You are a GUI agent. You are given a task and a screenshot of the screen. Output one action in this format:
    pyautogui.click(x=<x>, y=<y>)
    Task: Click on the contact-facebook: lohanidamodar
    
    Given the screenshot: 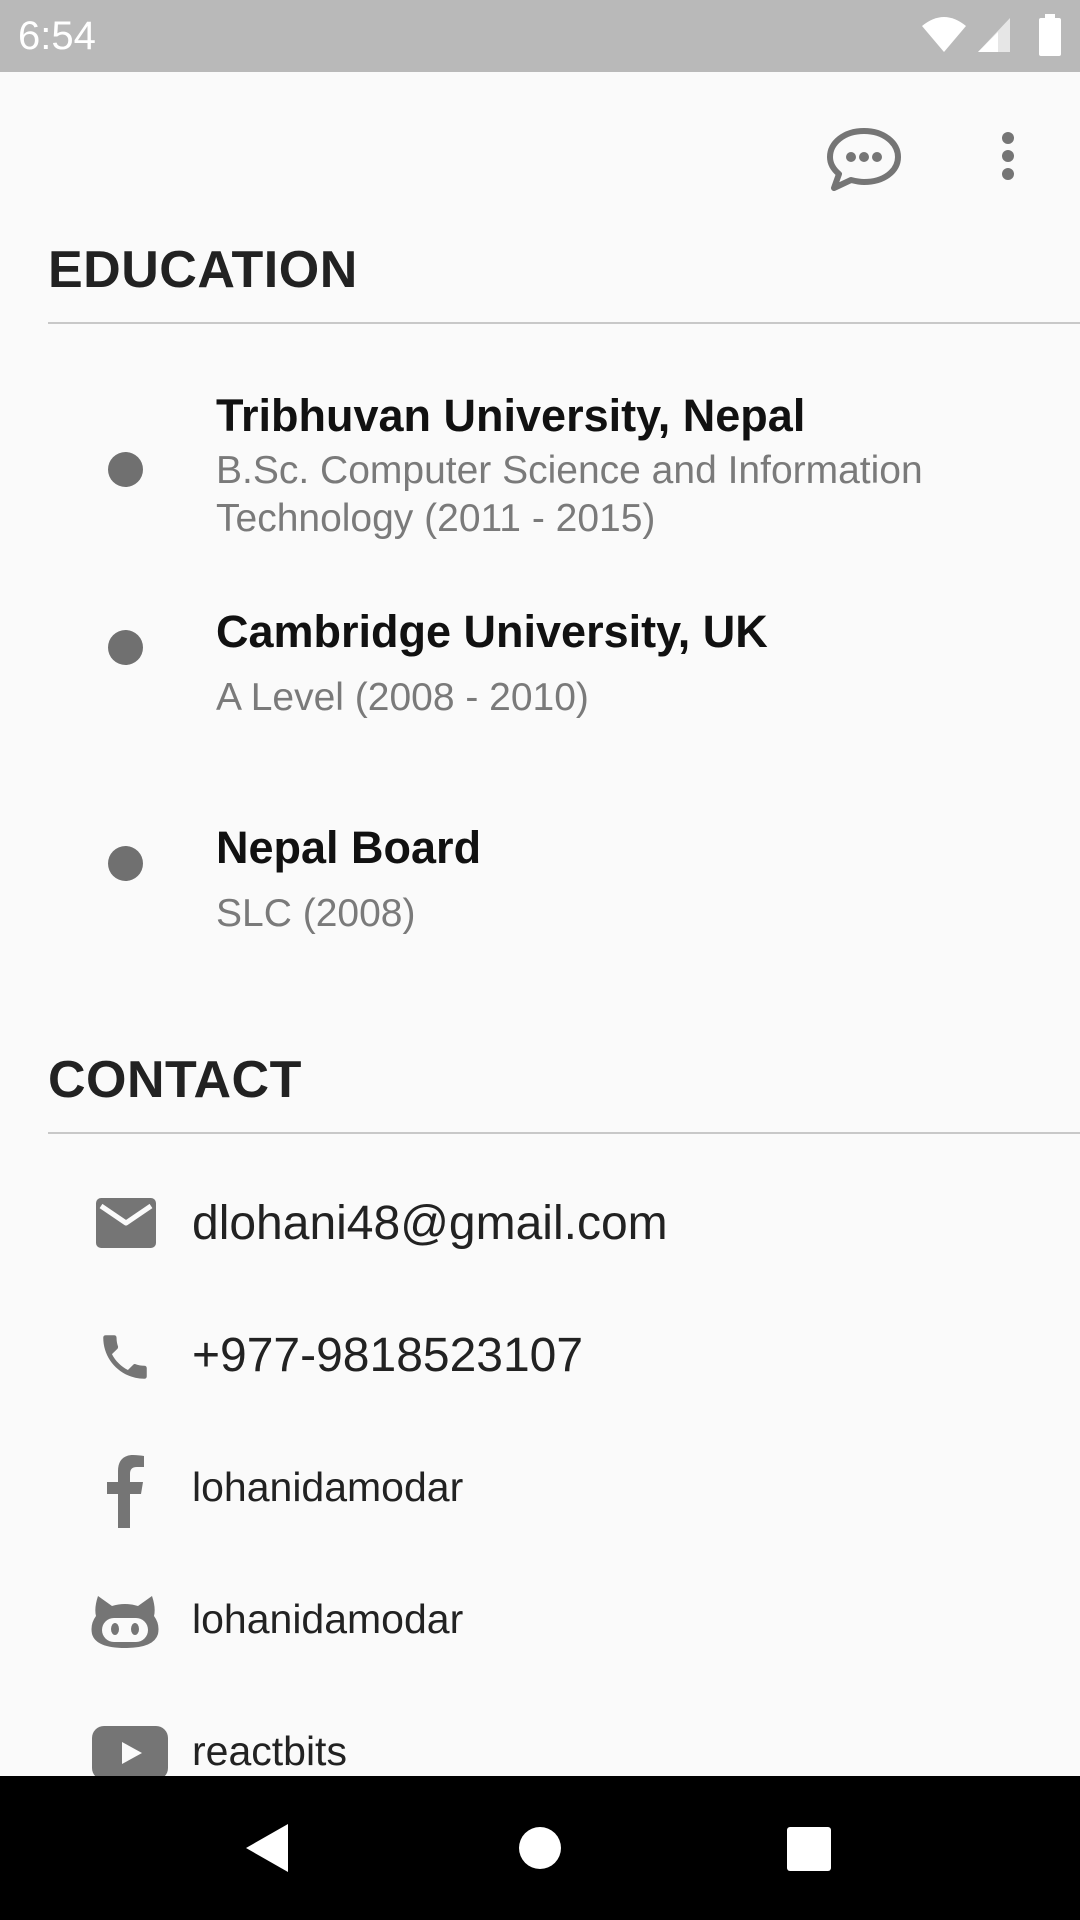 What is the action you would take?
    pyautogui.click(x=540, y=1486)
    